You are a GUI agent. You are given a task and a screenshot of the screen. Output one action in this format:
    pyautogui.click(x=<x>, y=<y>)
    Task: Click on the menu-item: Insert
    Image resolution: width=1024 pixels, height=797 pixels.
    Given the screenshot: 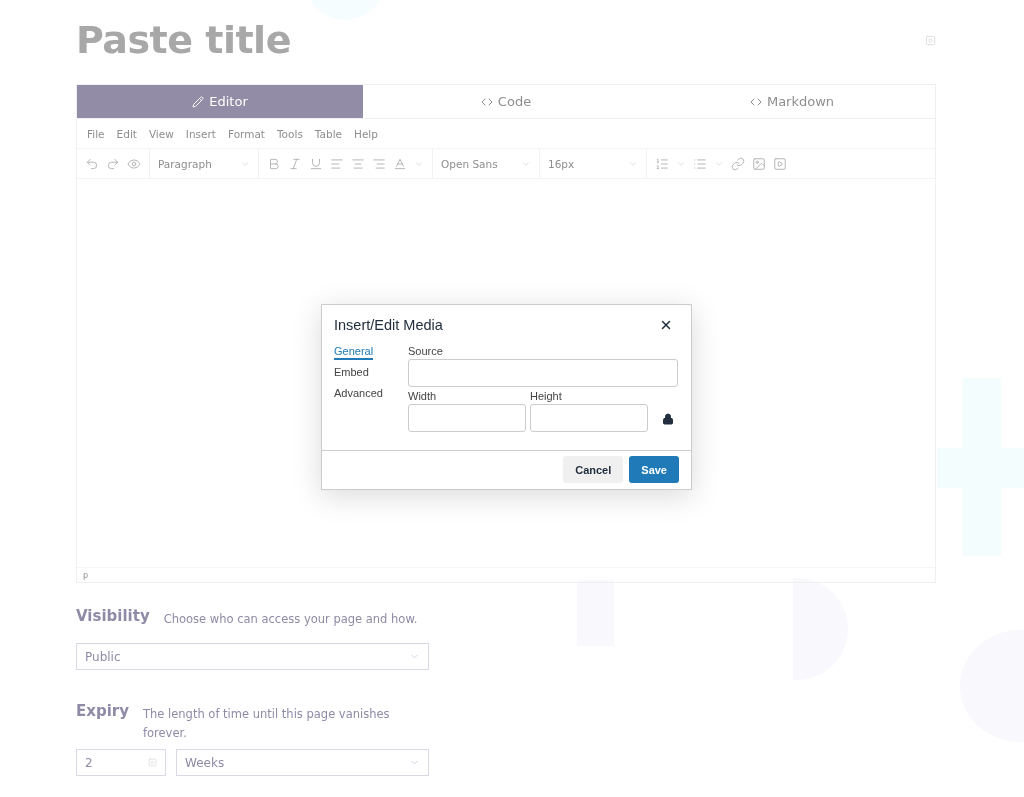 What is the action you would take?
    pyautogui.click(x=200, y=133)
    